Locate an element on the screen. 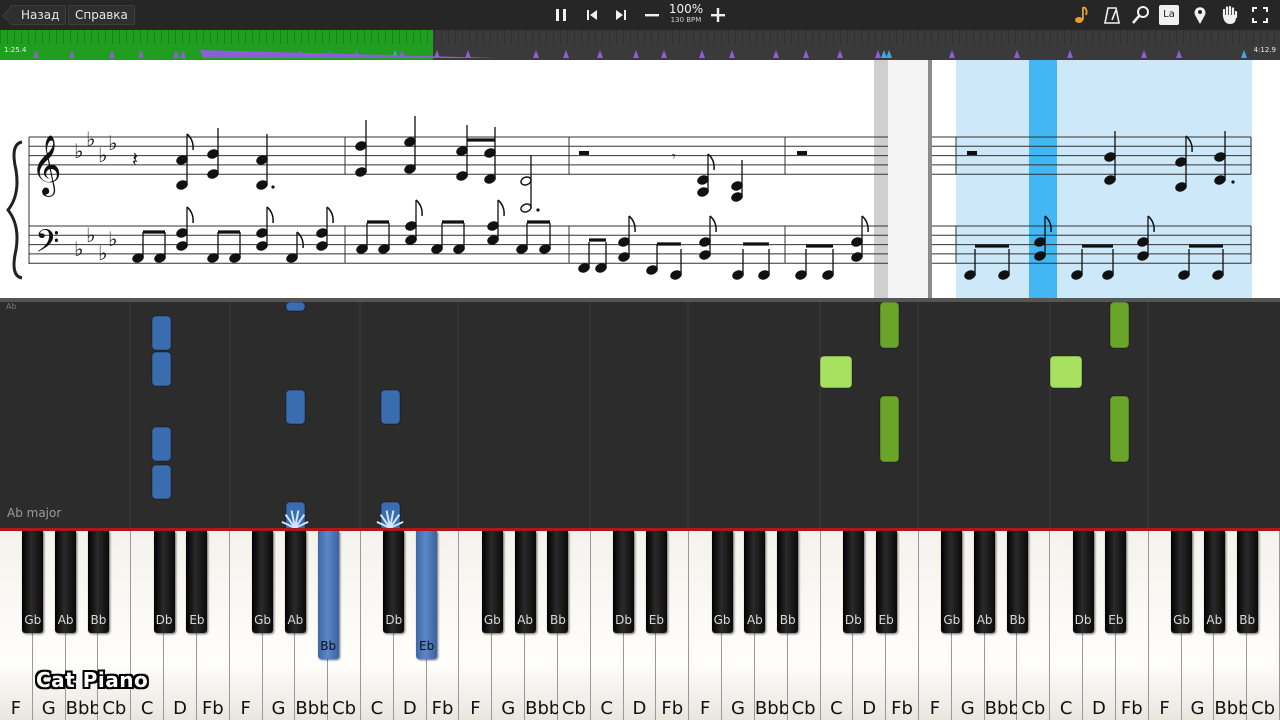 This screenshot has width=1280, height=720. current-measure-highlight is located at coordinates (1104, 179).